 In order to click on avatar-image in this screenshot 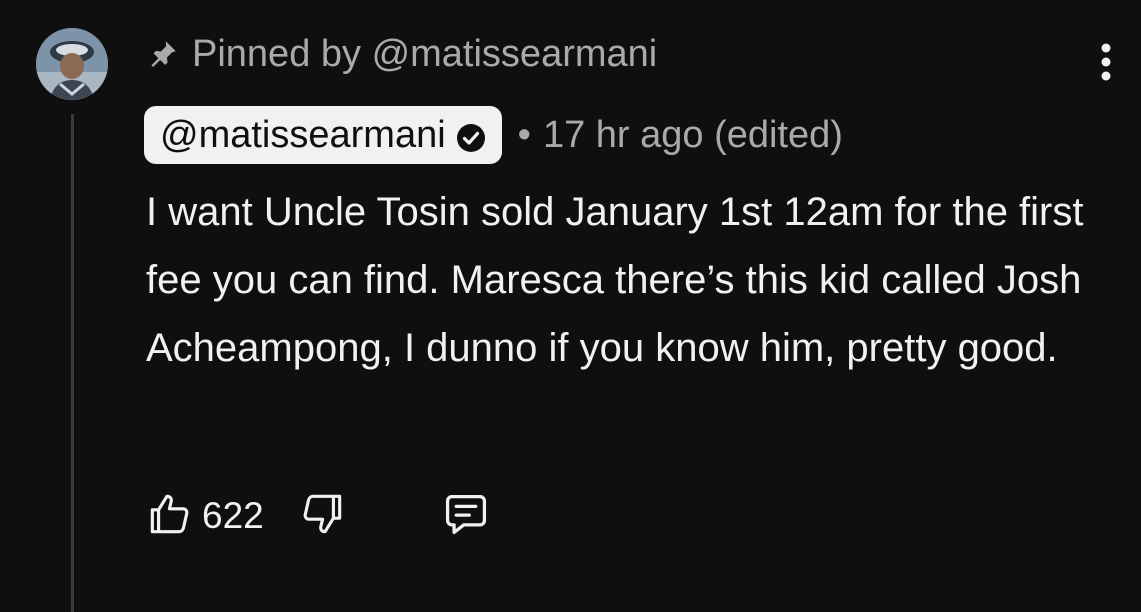, I will do `click(72, 64)`.